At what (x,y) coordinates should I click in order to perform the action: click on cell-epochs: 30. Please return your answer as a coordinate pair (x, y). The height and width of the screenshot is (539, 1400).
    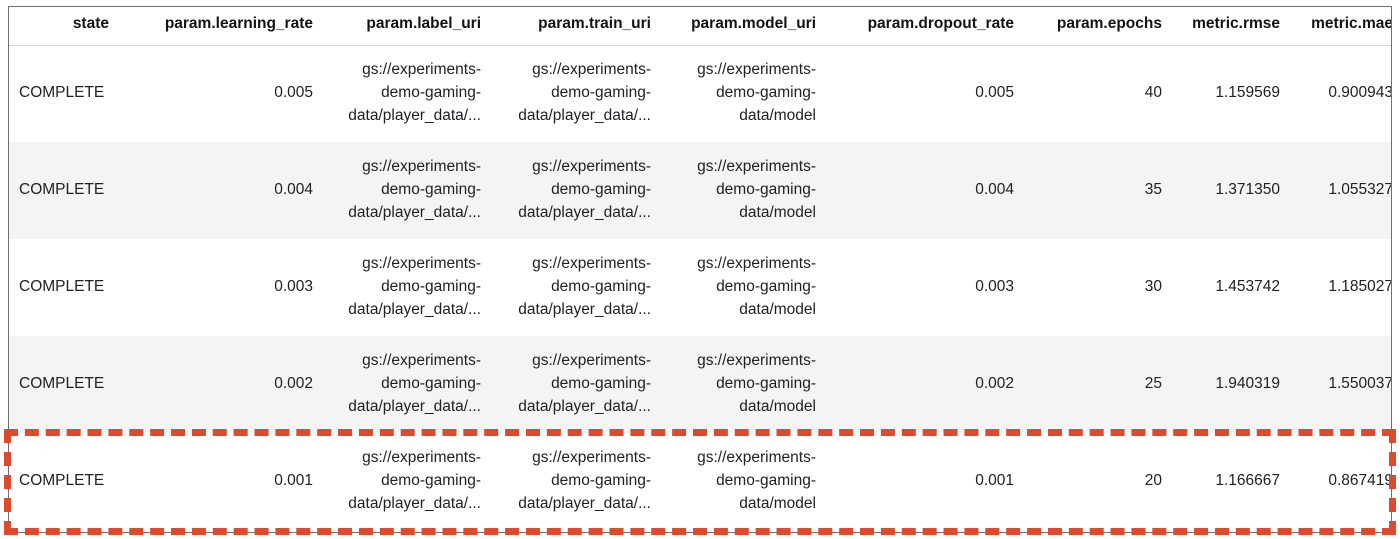
    Looking at the image, I should click on (1153, 287).